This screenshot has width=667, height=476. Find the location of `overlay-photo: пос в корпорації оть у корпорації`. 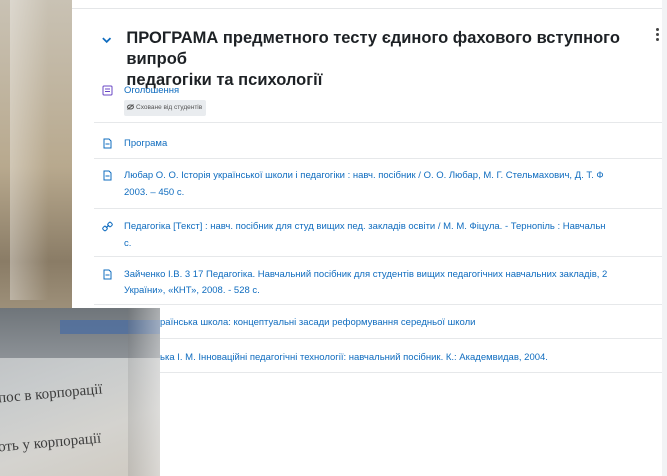

overlay-photo: пос в корпорації оть у корпорації is located at coordinates (80, 392).